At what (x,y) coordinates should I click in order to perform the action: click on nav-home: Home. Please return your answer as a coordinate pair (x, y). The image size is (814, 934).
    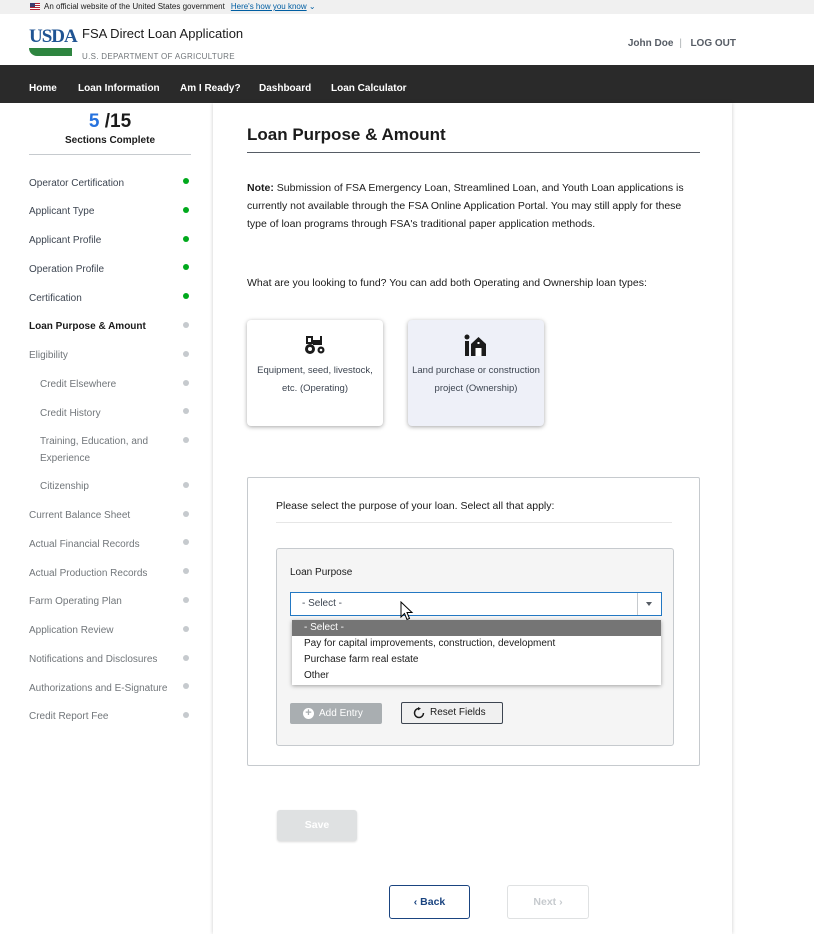
    Looking at the image, I should click on (43, 84).